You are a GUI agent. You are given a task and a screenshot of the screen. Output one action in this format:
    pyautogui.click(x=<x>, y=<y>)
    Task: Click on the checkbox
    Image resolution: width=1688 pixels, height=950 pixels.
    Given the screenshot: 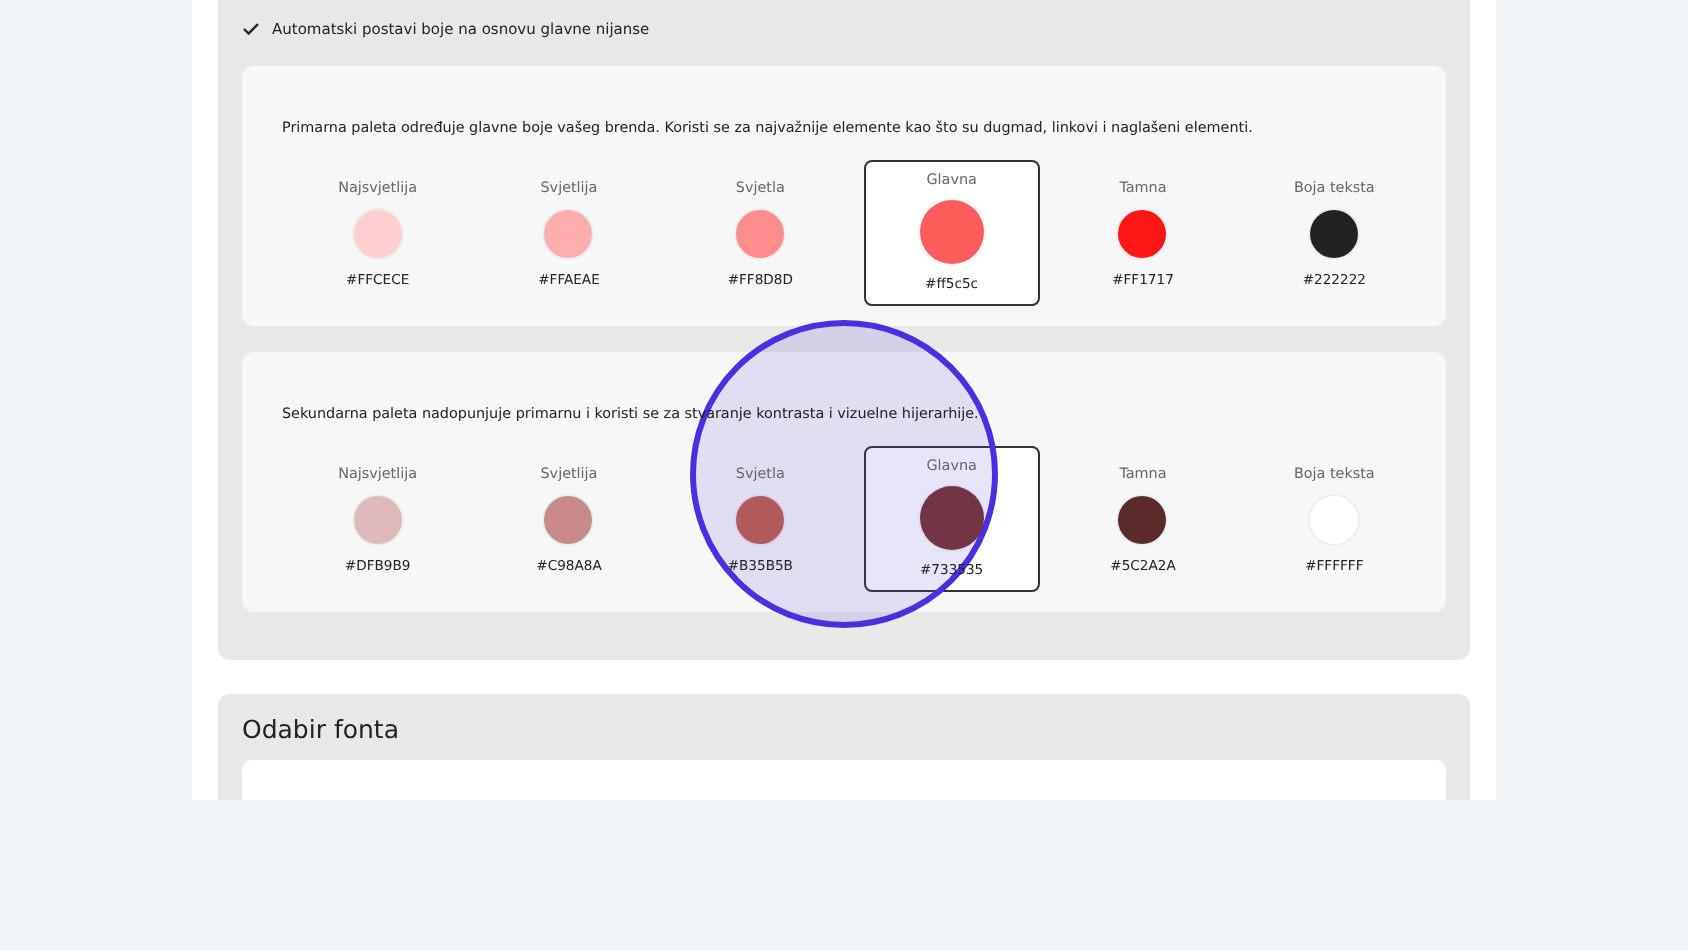 What is the action you would take?
    pyautogui.click(x=251, y=28)
    